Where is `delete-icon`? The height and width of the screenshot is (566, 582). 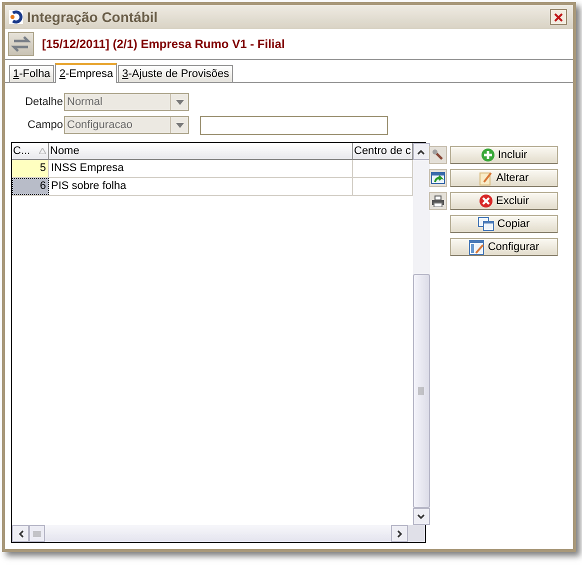
delete-icon is located at coordinates (485, 201).